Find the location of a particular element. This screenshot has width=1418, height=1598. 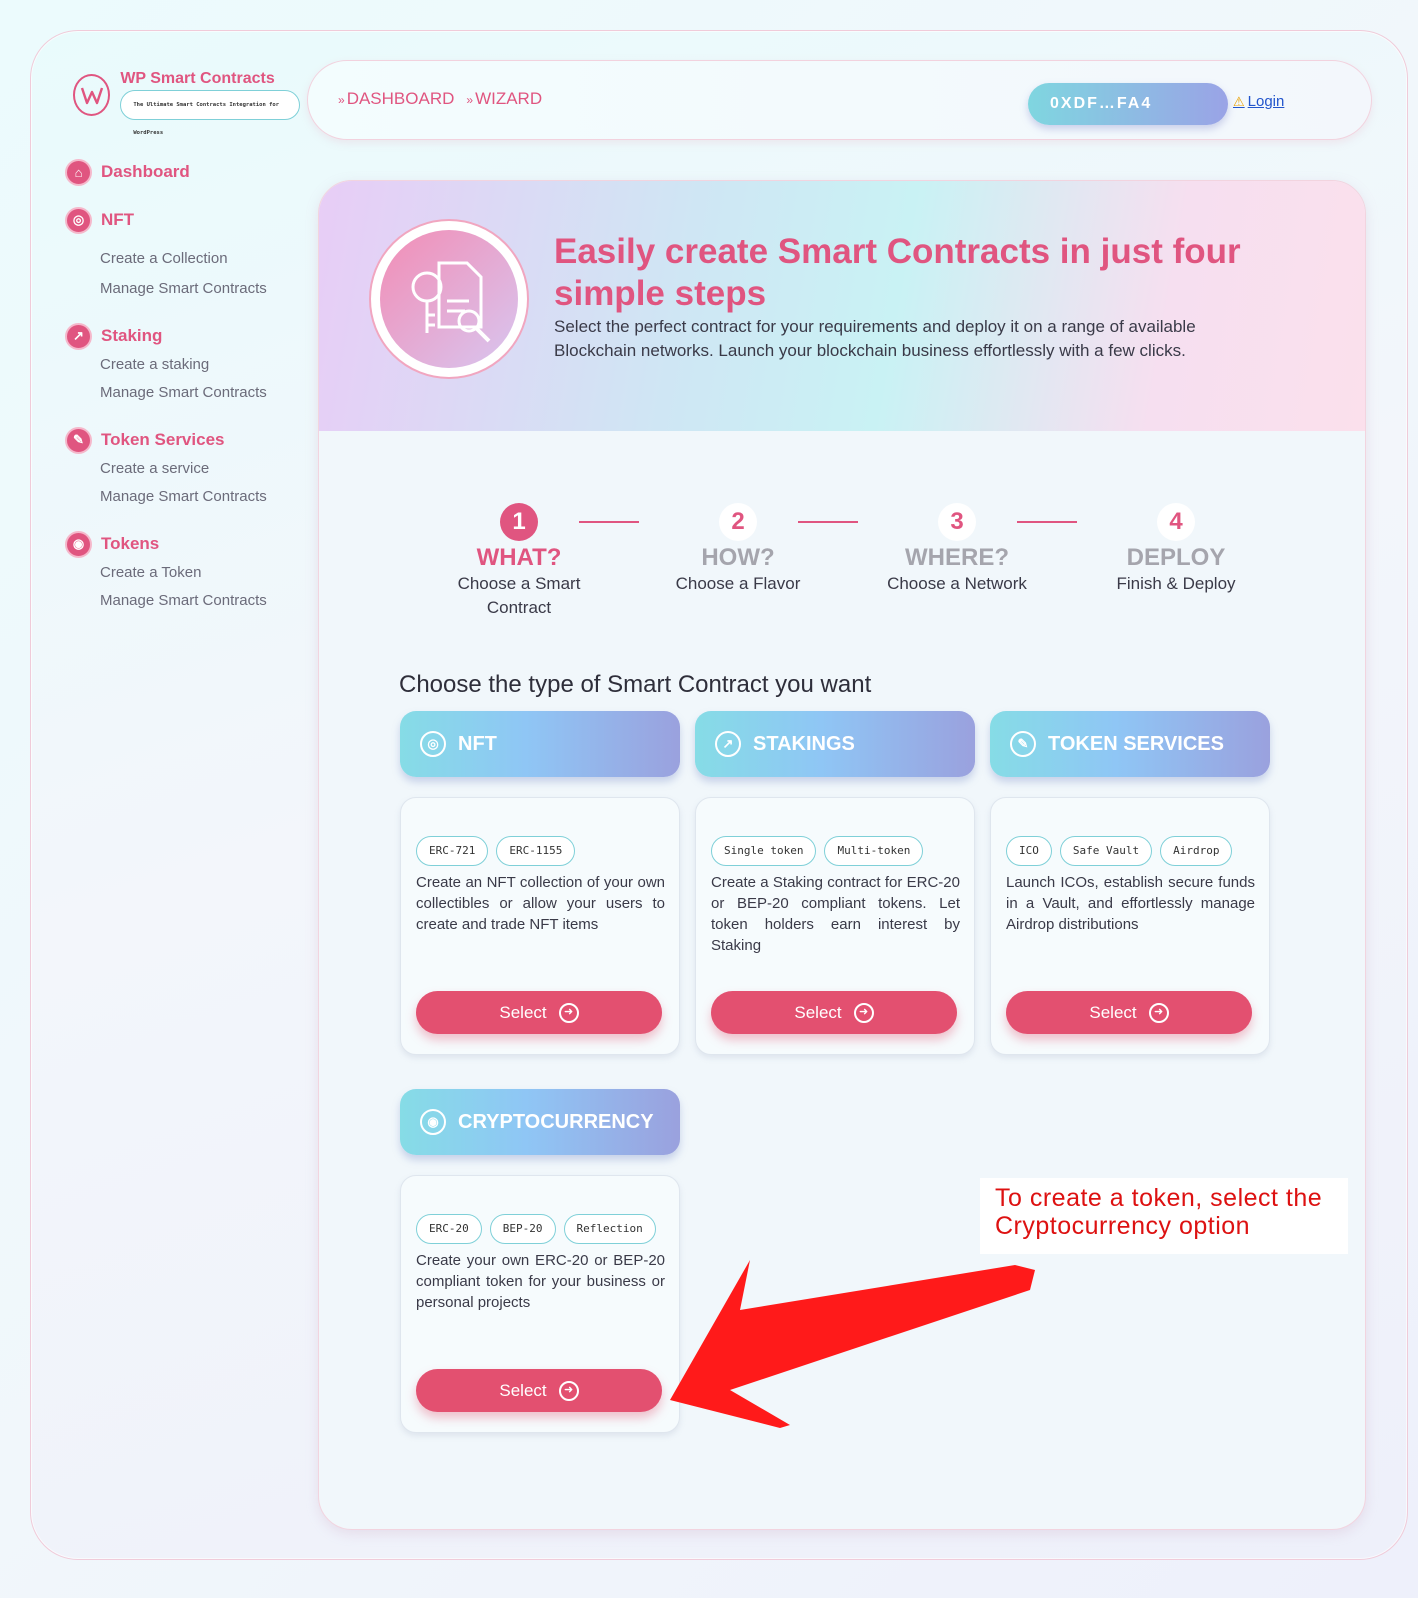

select-nft-button: Select ➜ is located at coordinates (539, 1012).